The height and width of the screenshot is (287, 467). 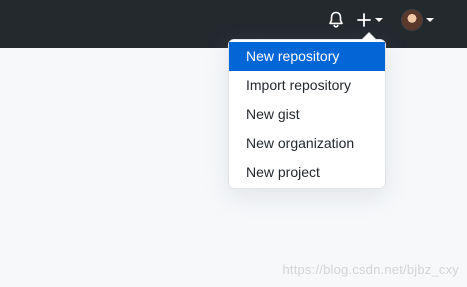 I want to click on bell-icon, so click(x=336, y=19).